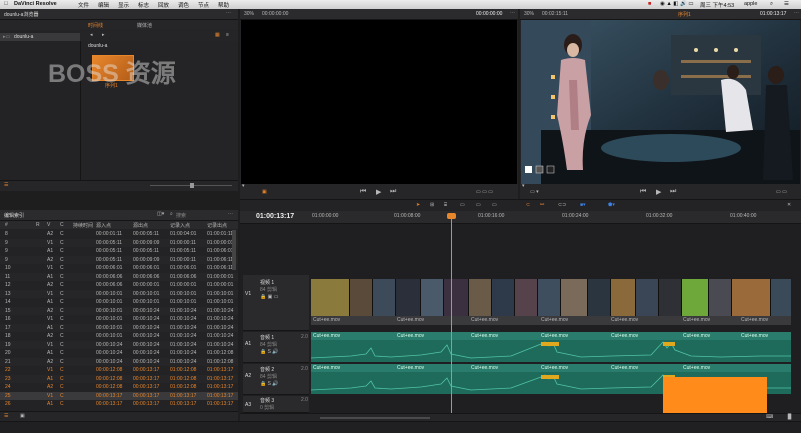  I want to click on track-header-a3: A3 音频 3 2.0 0 剪辑, so click(276, 404).